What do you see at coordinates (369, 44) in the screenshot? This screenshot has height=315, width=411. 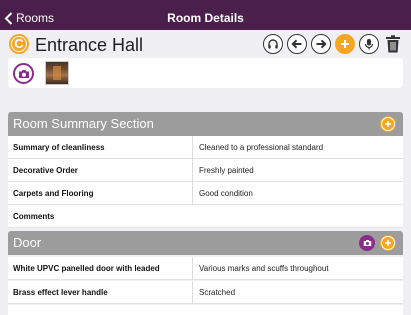 I see `microphone-icon` at bounding box center [369, 44].